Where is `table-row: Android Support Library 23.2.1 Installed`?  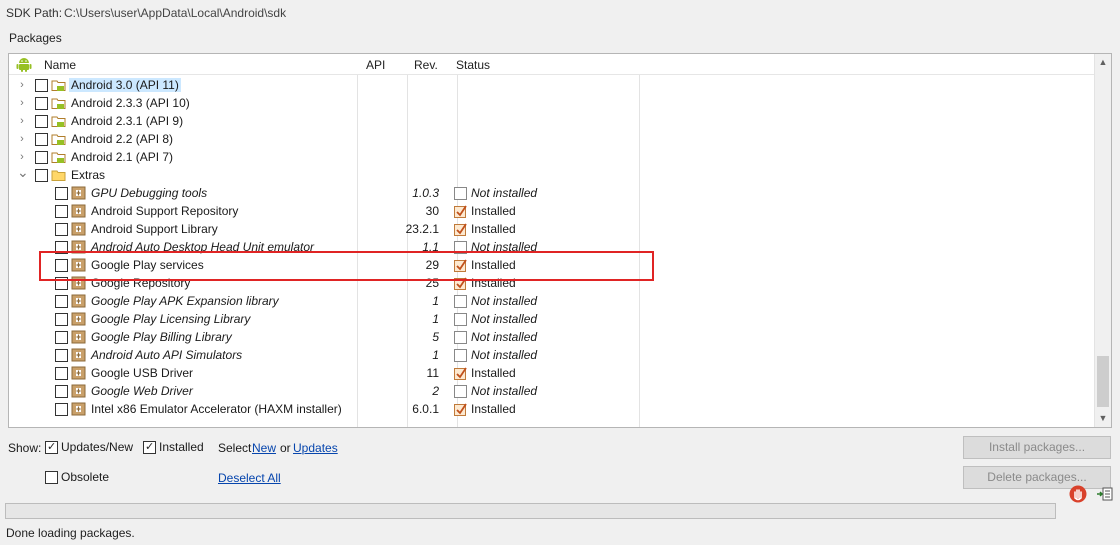
table-row: Android Support Library 23.2.1 Installed is located at coordinates (552, 229).